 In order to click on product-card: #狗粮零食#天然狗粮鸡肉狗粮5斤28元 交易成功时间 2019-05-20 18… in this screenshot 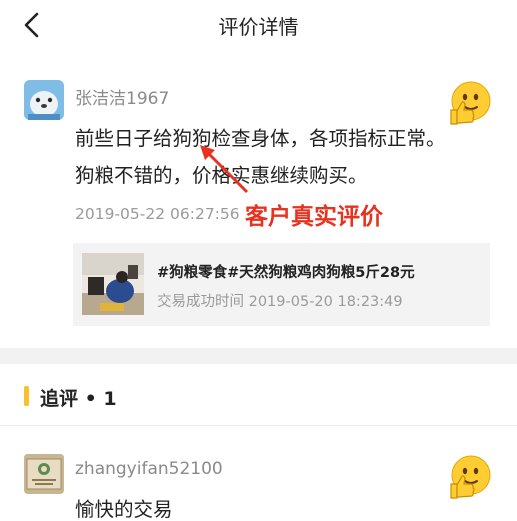, I will do `click(281, 284)`.